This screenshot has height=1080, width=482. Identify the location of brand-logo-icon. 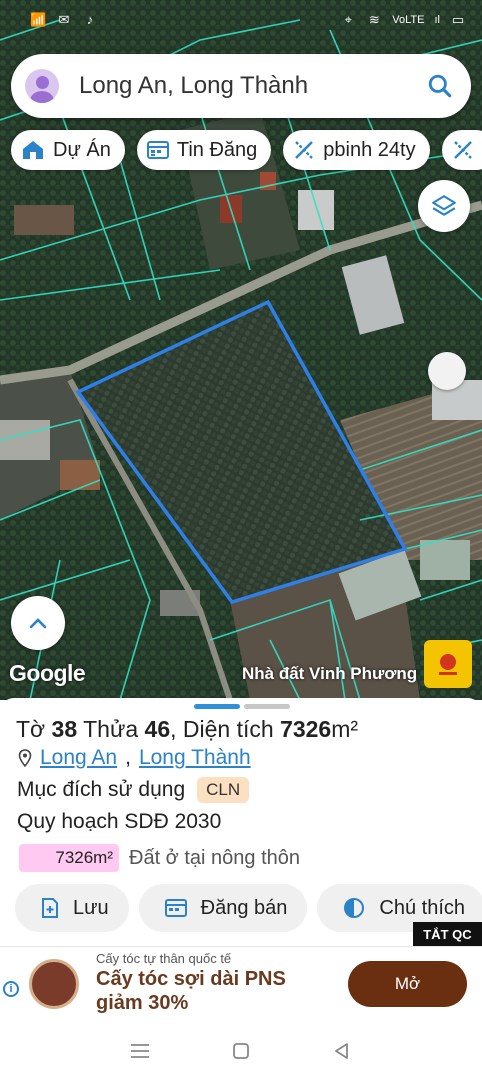
(448, 664).